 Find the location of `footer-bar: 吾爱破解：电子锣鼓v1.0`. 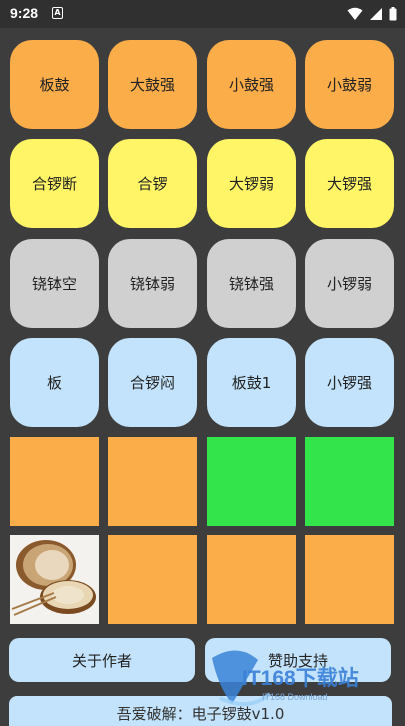

footer-bar: 吾爱破解：电子锣鼓v1.0 is located at coordinates (200, 711).